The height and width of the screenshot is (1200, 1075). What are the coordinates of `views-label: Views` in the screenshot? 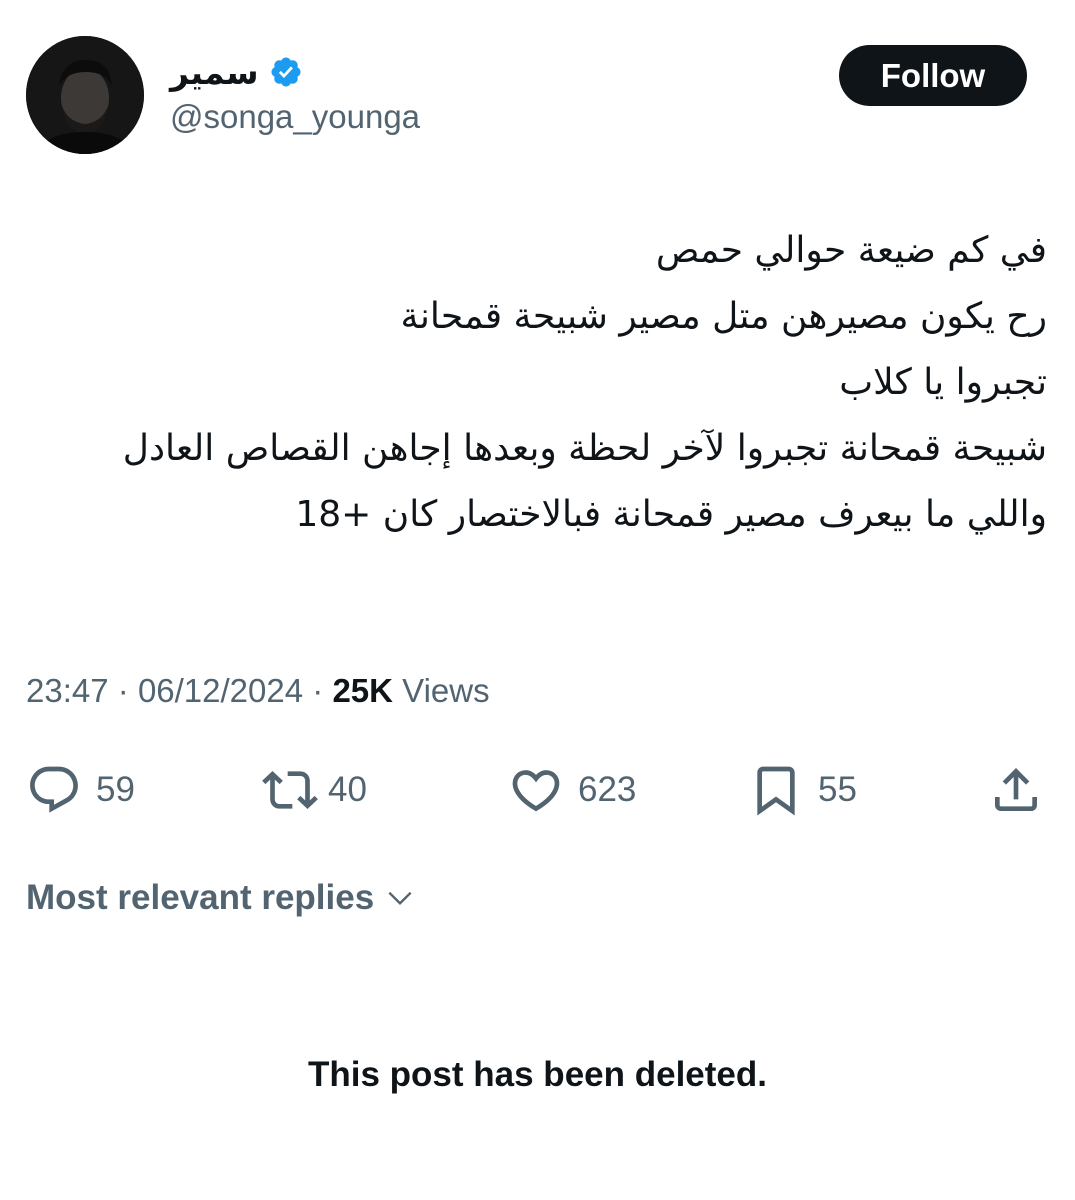 It's located at (446, 690).